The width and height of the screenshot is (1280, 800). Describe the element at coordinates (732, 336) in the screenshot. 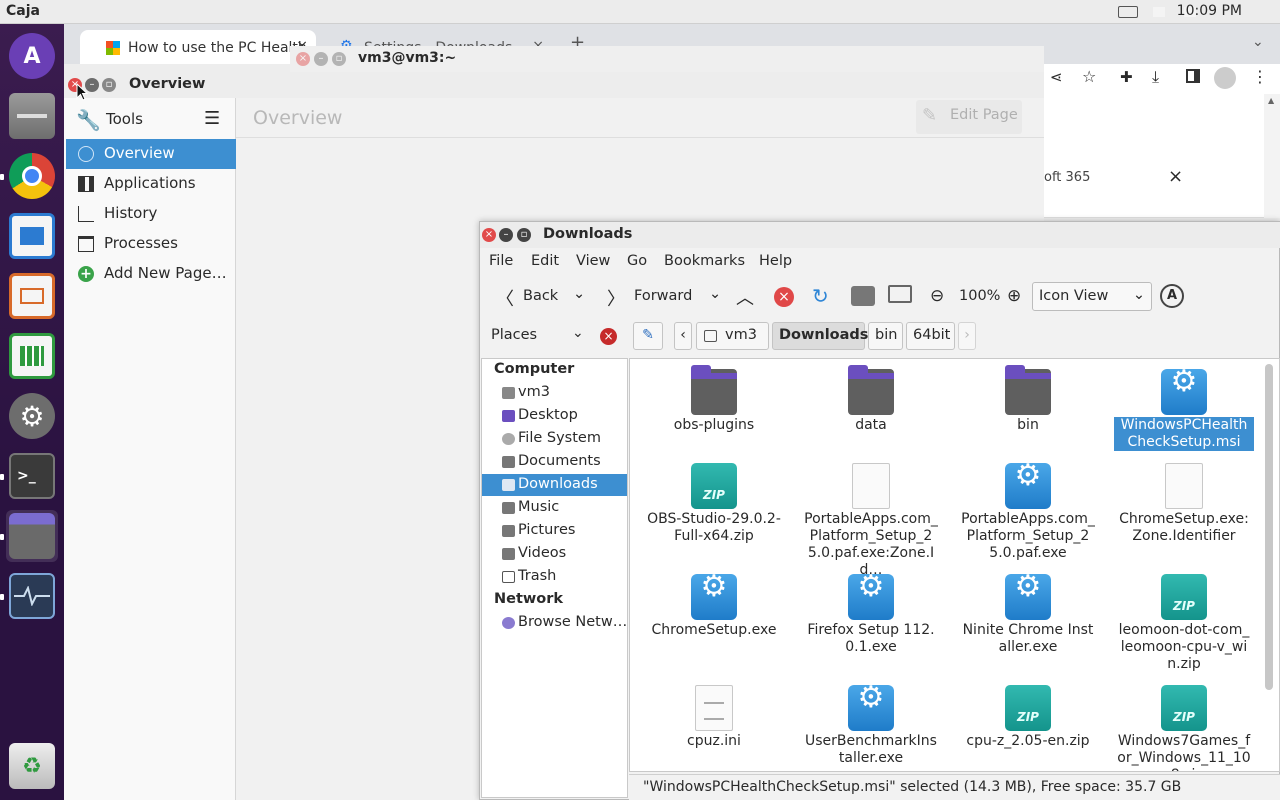

I see `path-crumb-vm3: vm3` at that location.